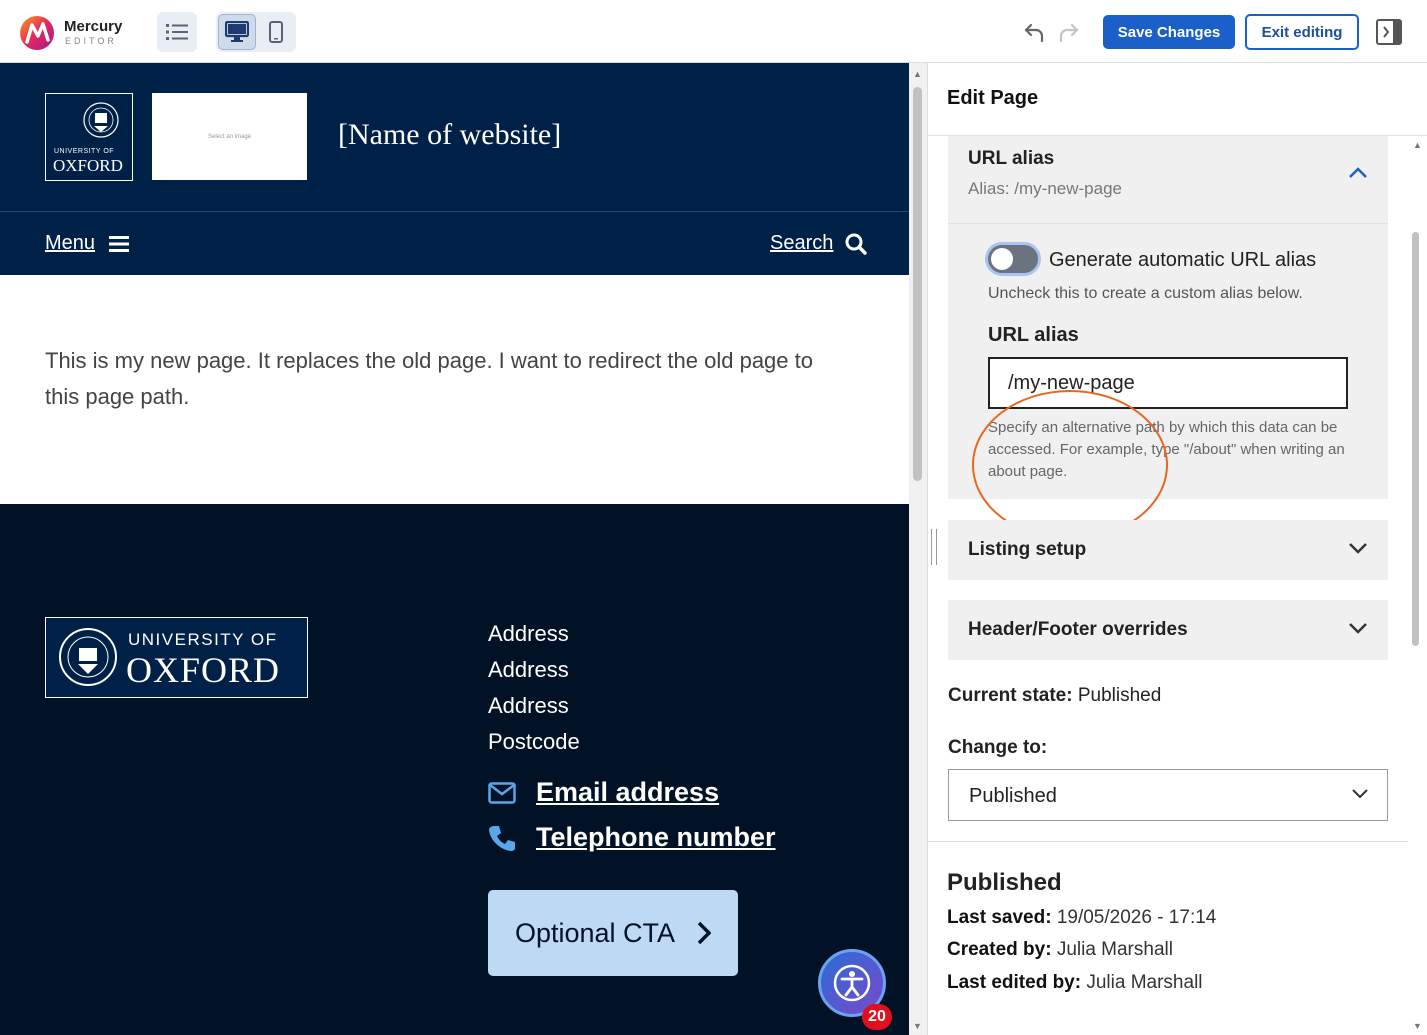 The image size is (1427, 1035). I want to click on telephone-link: Telephone number, so click(632, 837).